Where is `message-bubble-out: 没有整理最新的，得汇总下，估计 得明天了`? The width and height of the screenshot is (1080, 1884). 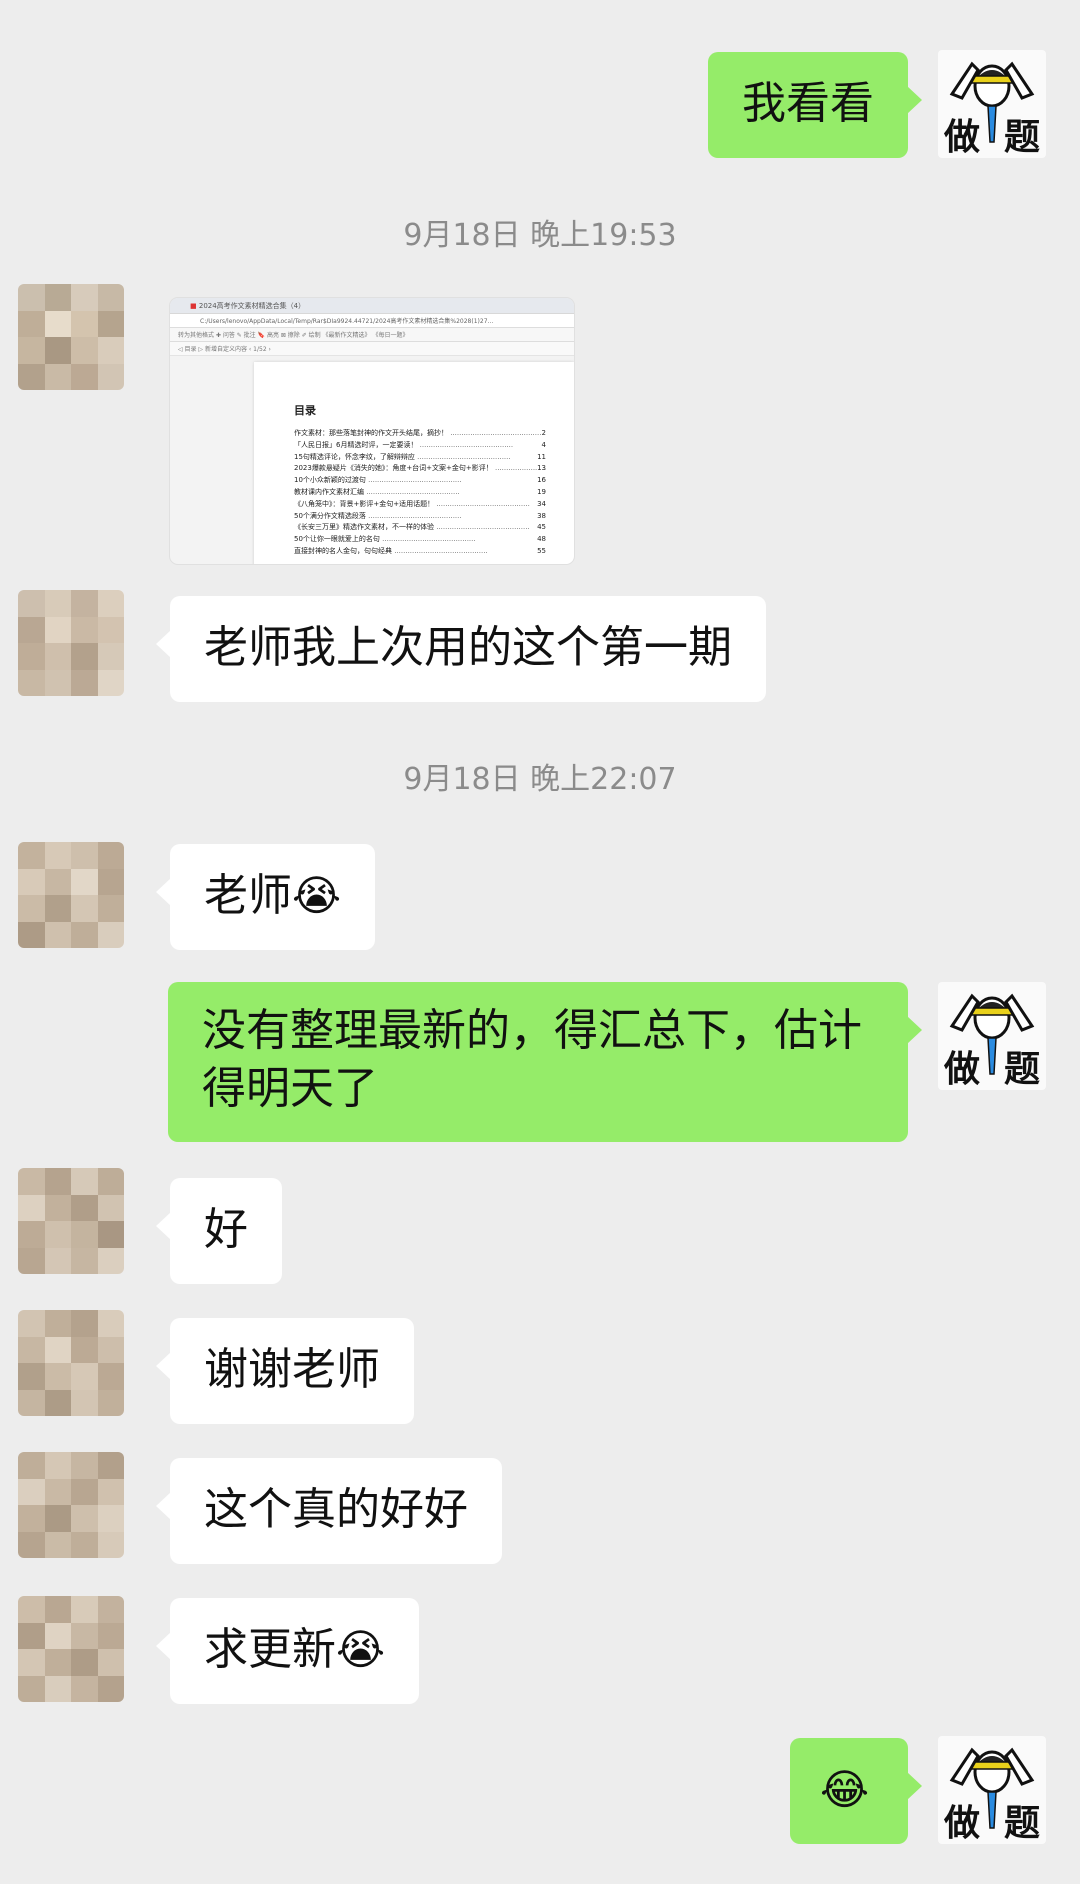 message-bubble-out: 没有整理最新的，得汇总下，估计 得明天了 is located at coordinates (545, 1062).